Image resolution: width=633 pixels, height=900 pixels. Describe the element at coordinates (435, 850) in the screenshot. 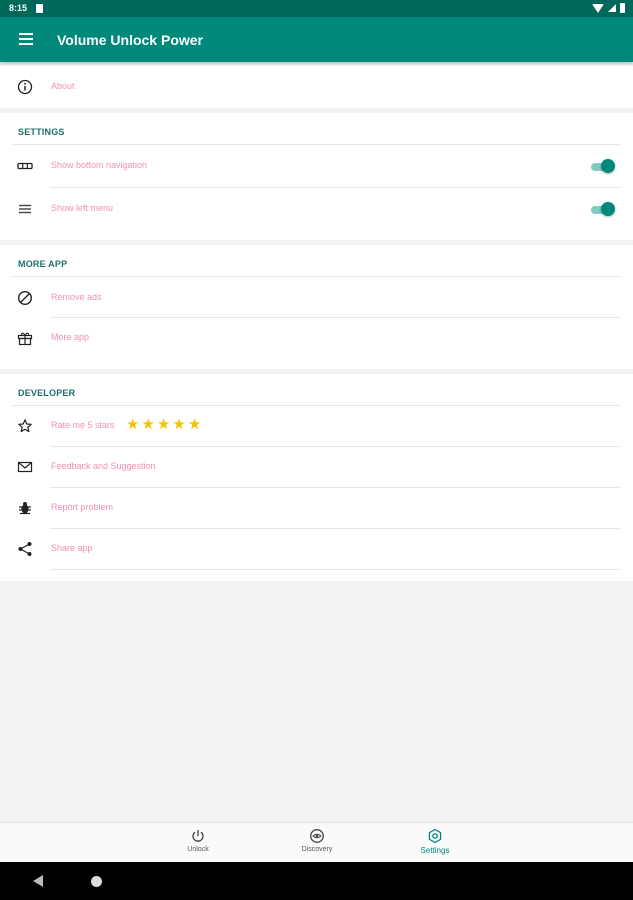

I see `nav-settings-label: Settings` at that location.